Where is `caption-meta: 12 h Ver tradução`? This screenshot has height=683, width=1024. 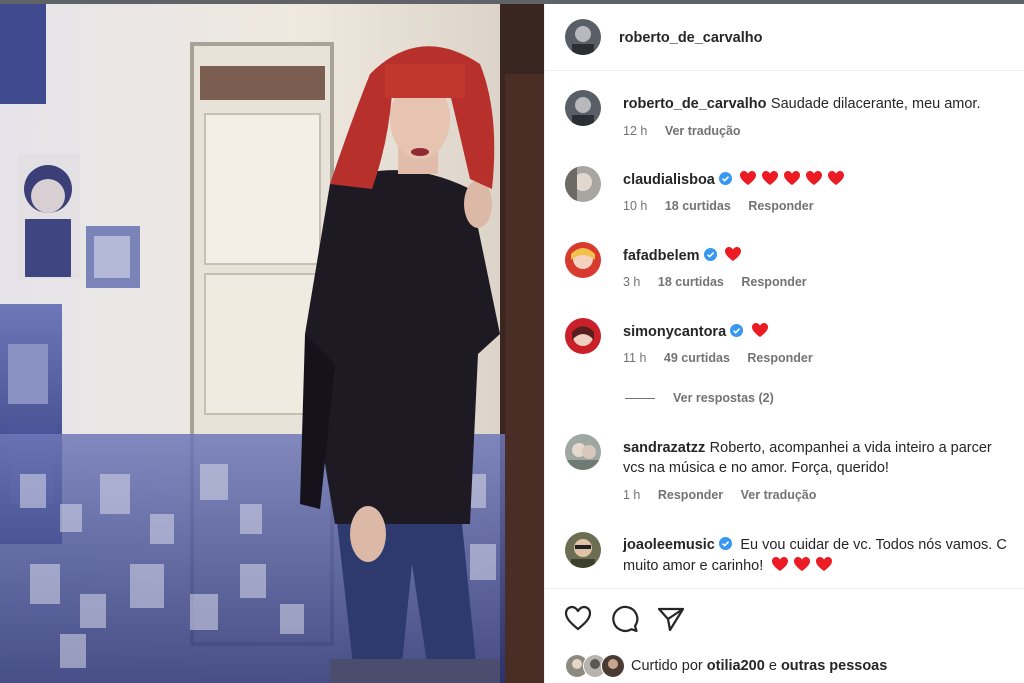 caption-meta: 12 h Ver tradução is located at coordinates (689, 131).